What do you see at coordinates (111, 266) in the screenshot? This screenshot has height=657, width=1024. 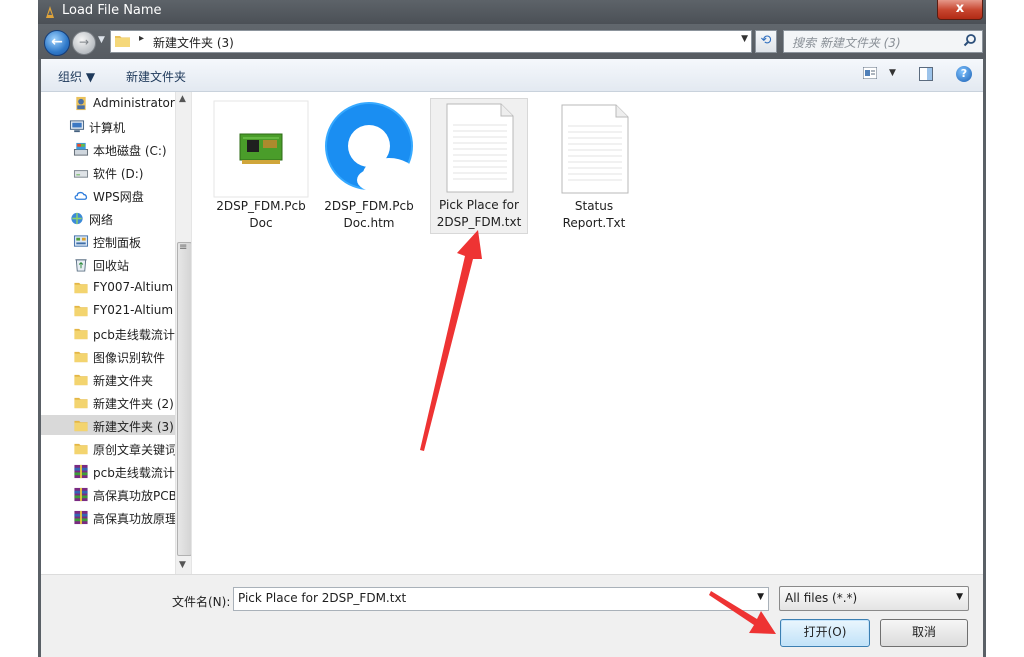 I see `nav-item-label: 回收站` at bounding box center [111, 266].